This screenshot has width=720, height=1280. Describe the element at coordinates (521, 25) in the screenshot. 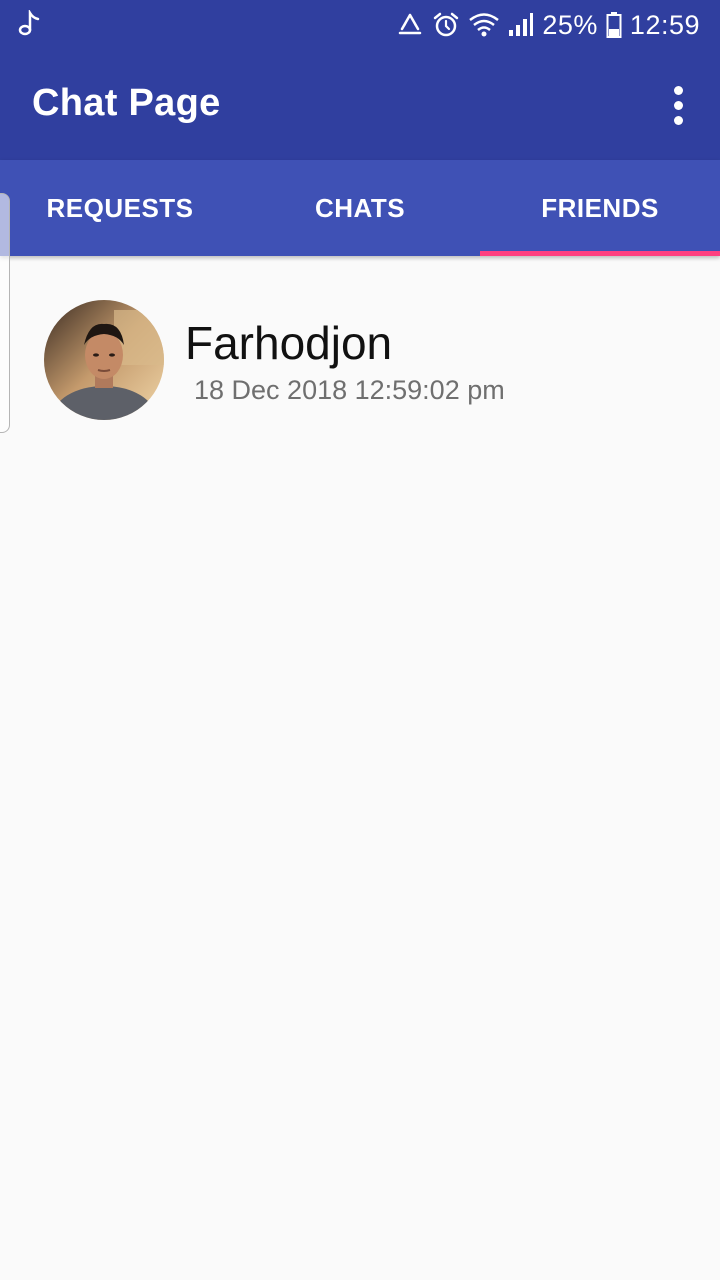

I see `signal-icon` at that location.